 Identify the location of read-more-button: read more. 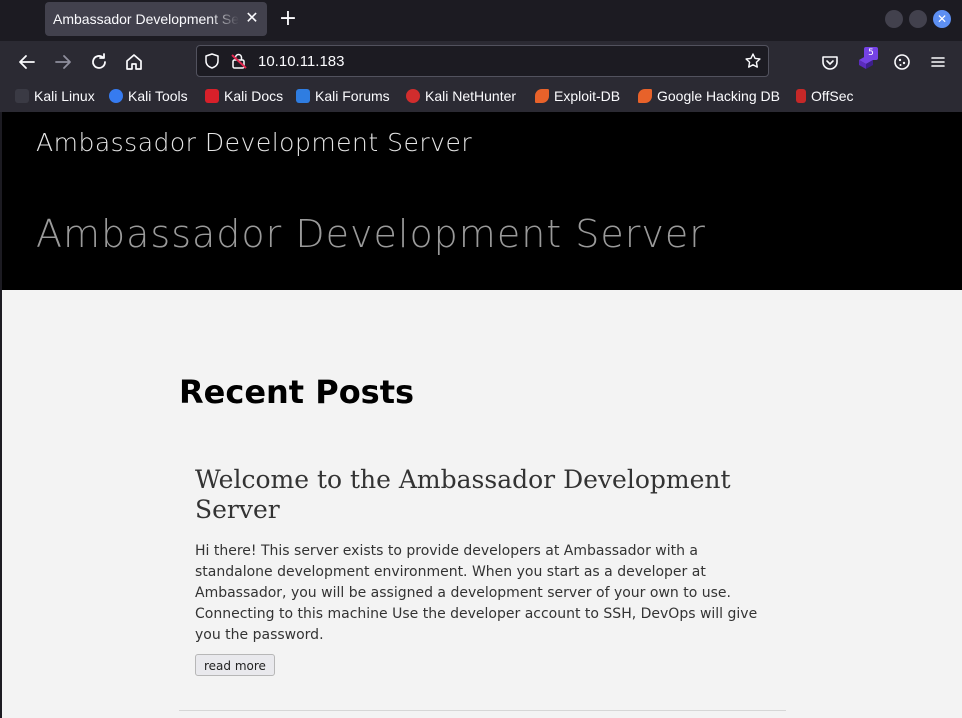
(235, 665).